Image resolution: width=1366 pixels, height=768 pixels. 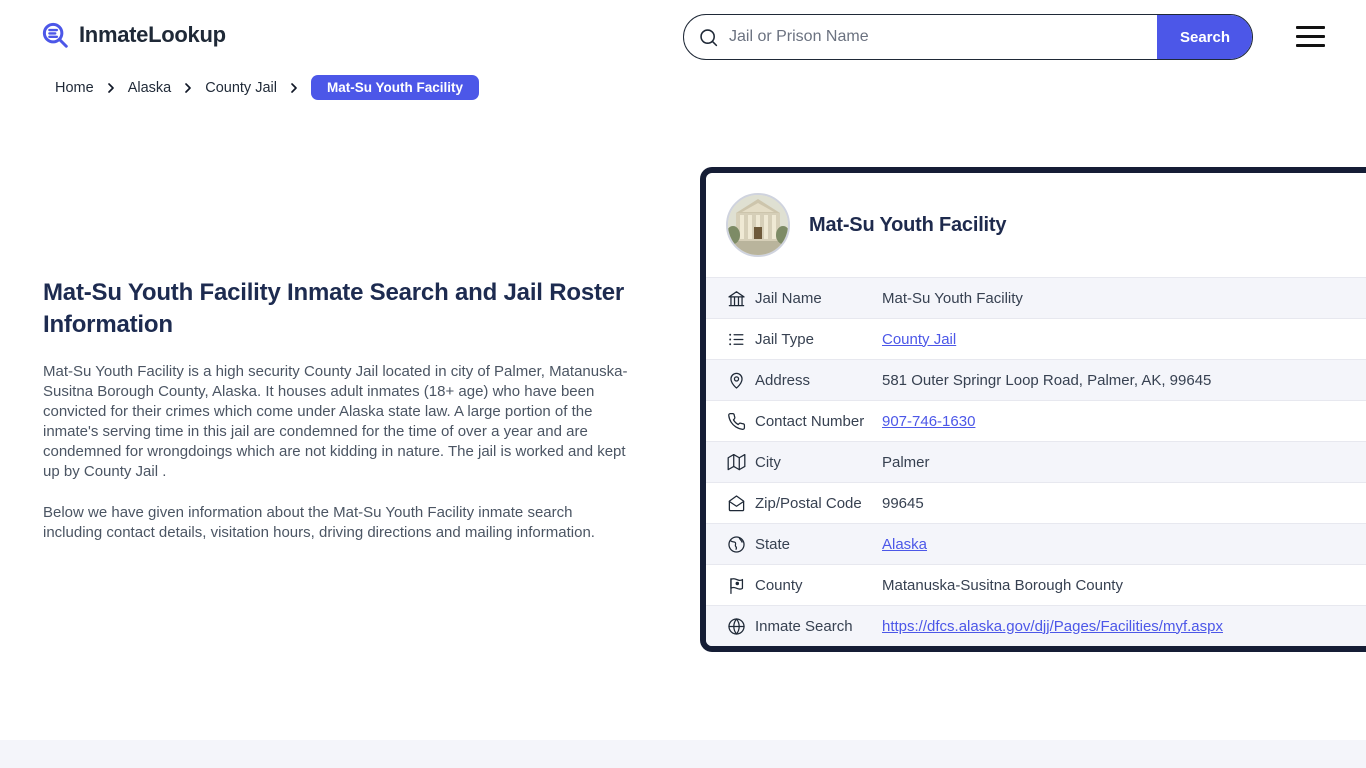 I want to click on brand-name: InmateLookup, so click(x=152, y=34).